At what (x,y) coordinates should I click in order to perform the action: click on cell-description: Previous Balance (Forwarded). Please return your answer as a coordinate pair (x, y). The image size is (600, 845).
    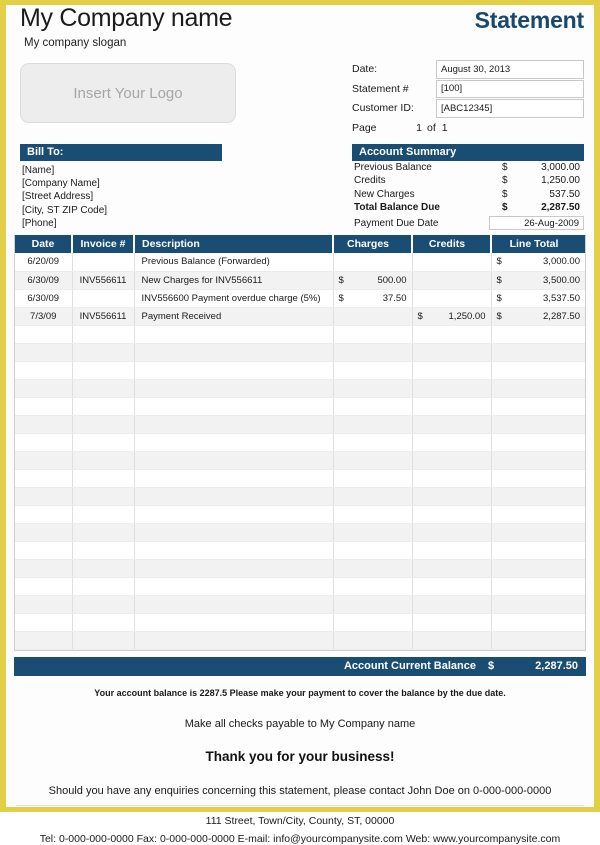
    Looking at the image, I should click on (234, 262).